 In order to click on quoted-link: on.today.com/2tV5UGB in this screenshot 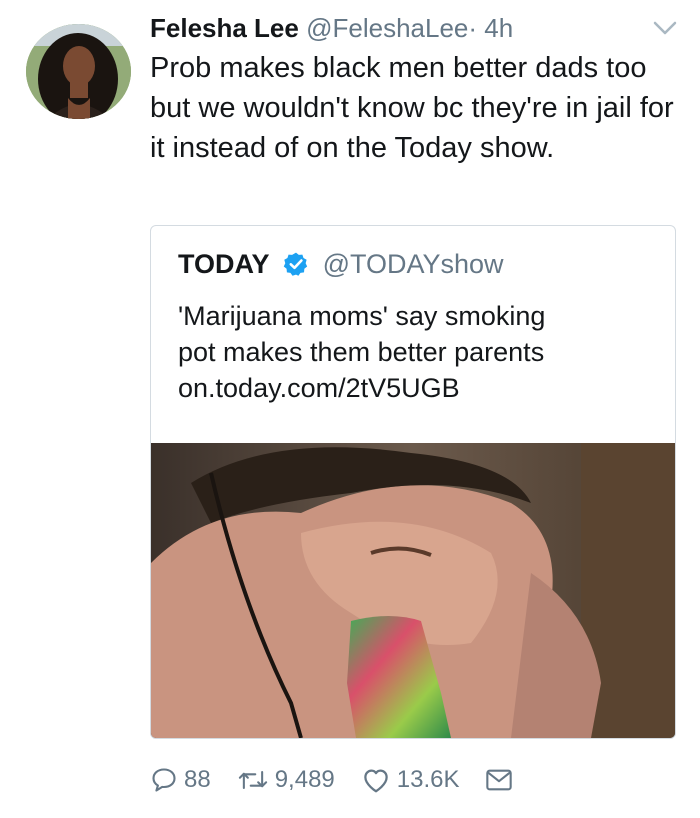, I will do `click(413, 388)`.